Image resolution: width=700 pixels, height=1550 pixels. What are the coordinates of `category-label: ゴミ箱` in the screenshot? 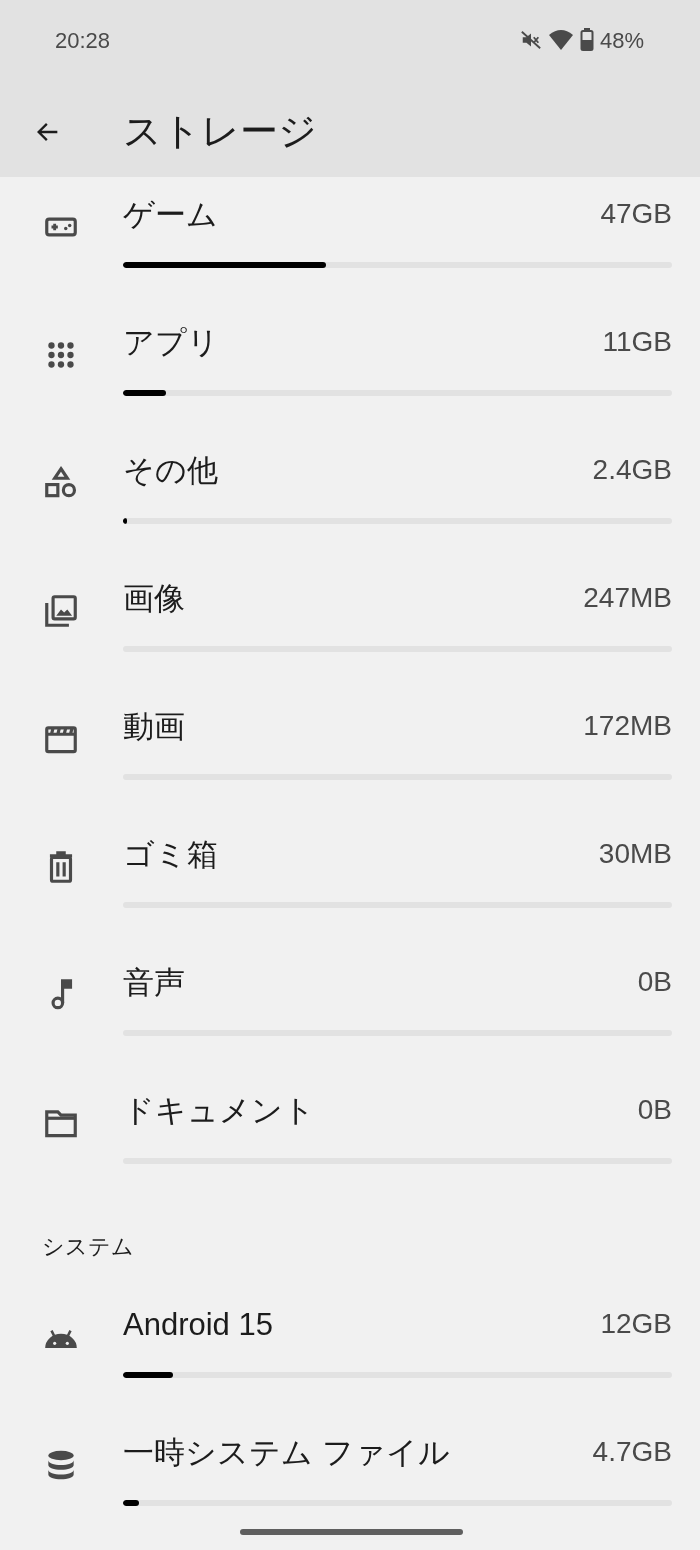 It's located at (170, 854).